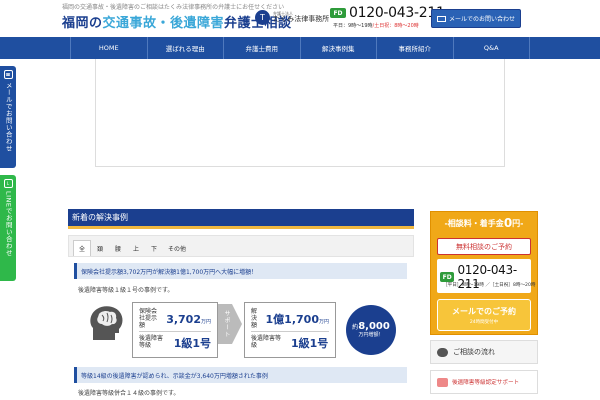 Image resolution: width=600 pixels, height=400 pixels. I want to click on hours-weekend: /土日祝：8時〜20時, so click(395, 26).